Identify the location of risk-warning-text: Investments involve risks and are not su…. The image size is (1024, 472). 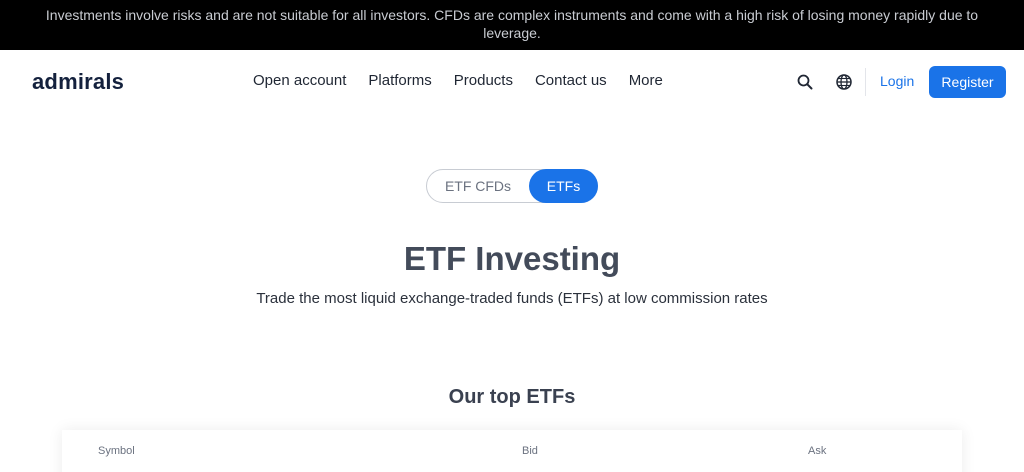
(512, 24).